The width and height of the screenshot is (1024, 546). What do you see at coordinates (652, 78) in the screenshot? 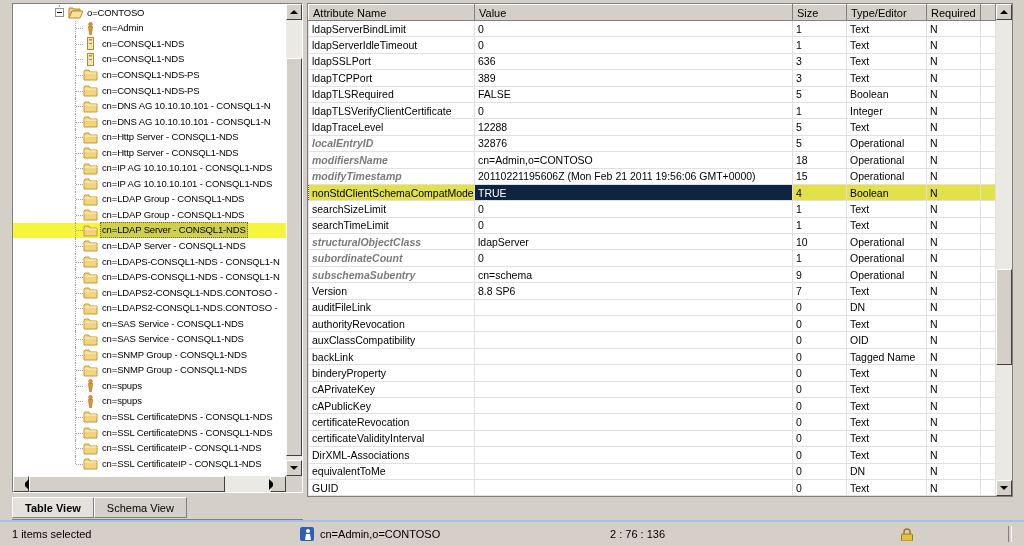
I see `table-row: ldapTCPPort 389 3 Text N` at bounding box center [652, 78].